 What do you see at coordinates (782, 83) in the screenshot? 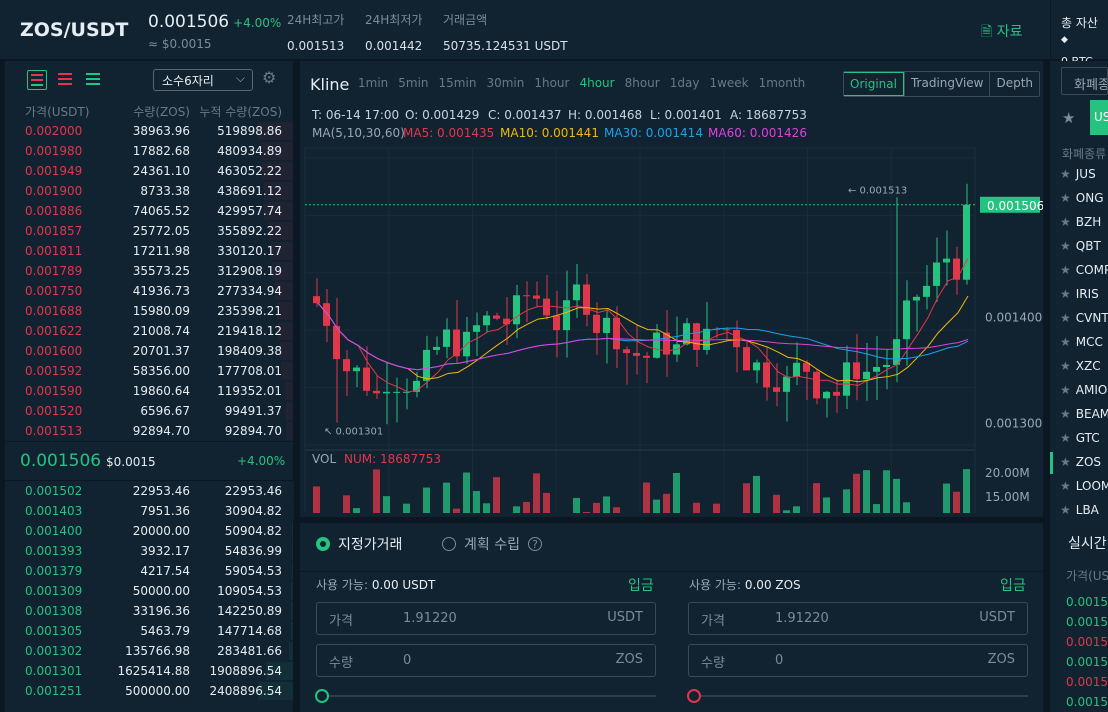
I see `tab-tf-1month: 1month` at bounding box center [782, 83].